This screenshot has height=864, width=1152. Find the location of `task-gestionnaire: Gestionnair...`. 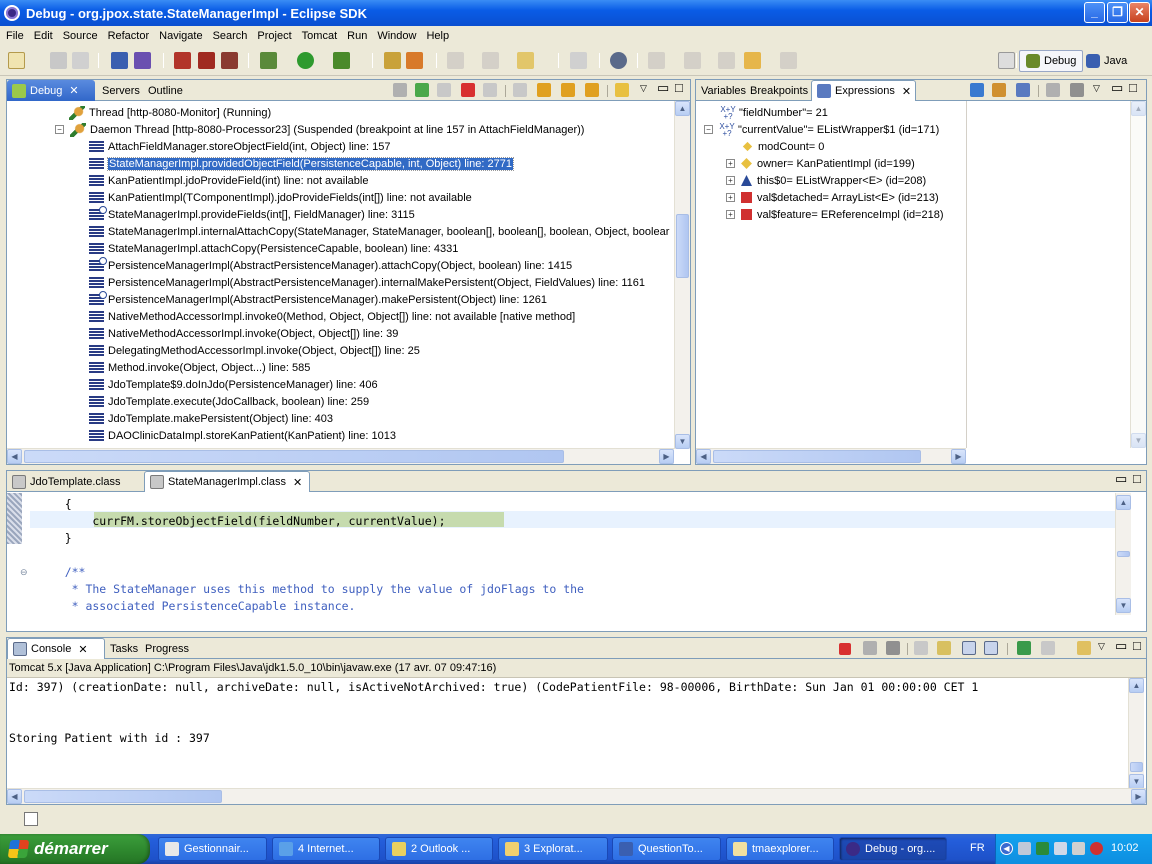

task-gestionnaire: Gestionnair... is located at coordinates (212, 849).